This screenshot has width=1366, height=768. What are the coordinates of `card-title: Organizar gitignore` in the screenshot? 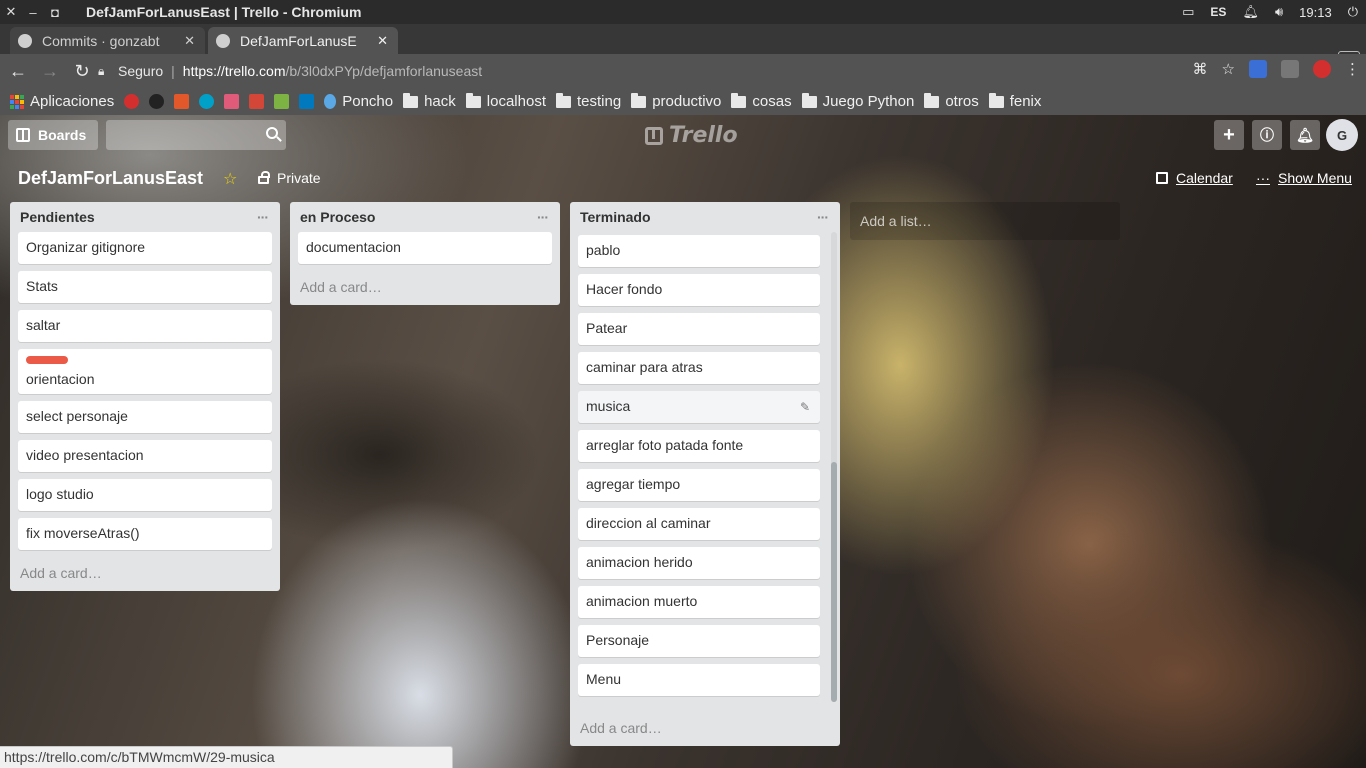 It's located at (86, 247).